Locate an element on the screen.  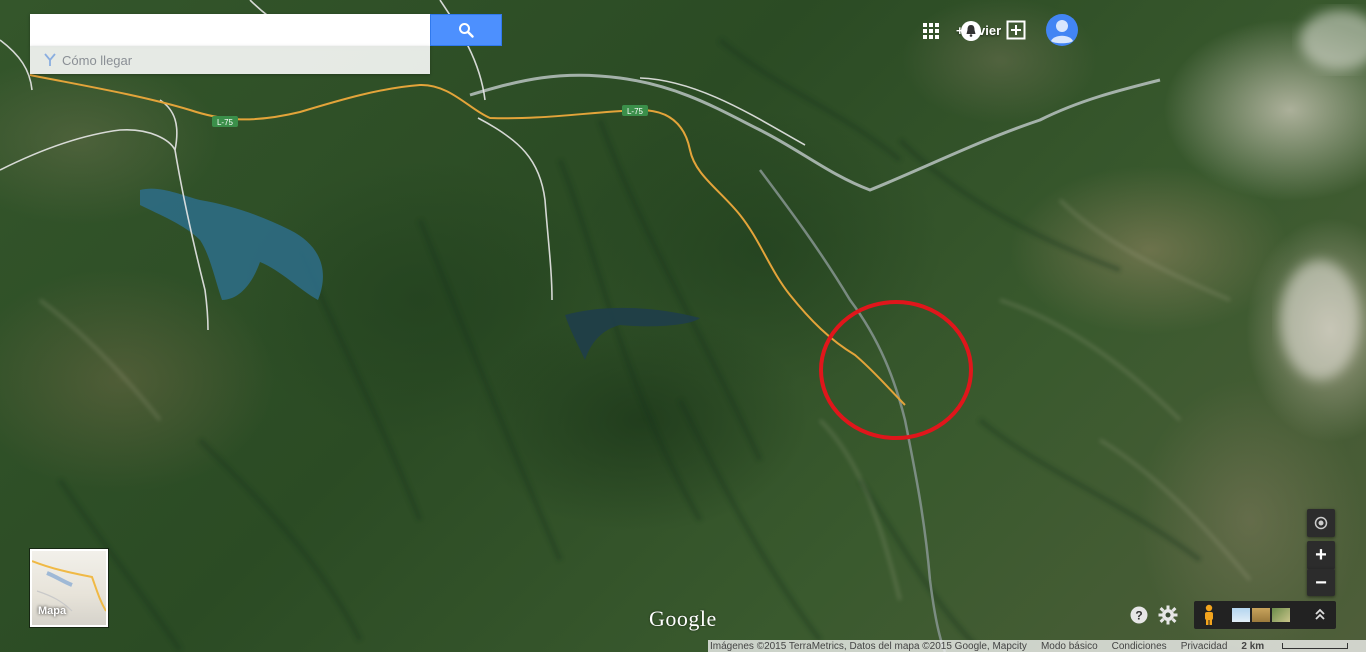
footer-link-terms: Condiciones is located at coordinates (1139, 646).